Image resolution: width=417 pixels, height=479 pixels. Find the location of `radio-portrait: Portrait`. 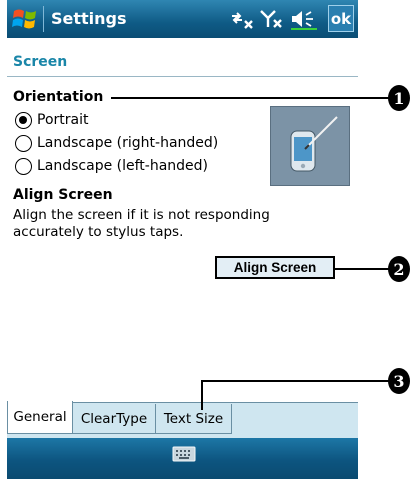

radio-portrait: Portrait is located at coordinates (51, 120).